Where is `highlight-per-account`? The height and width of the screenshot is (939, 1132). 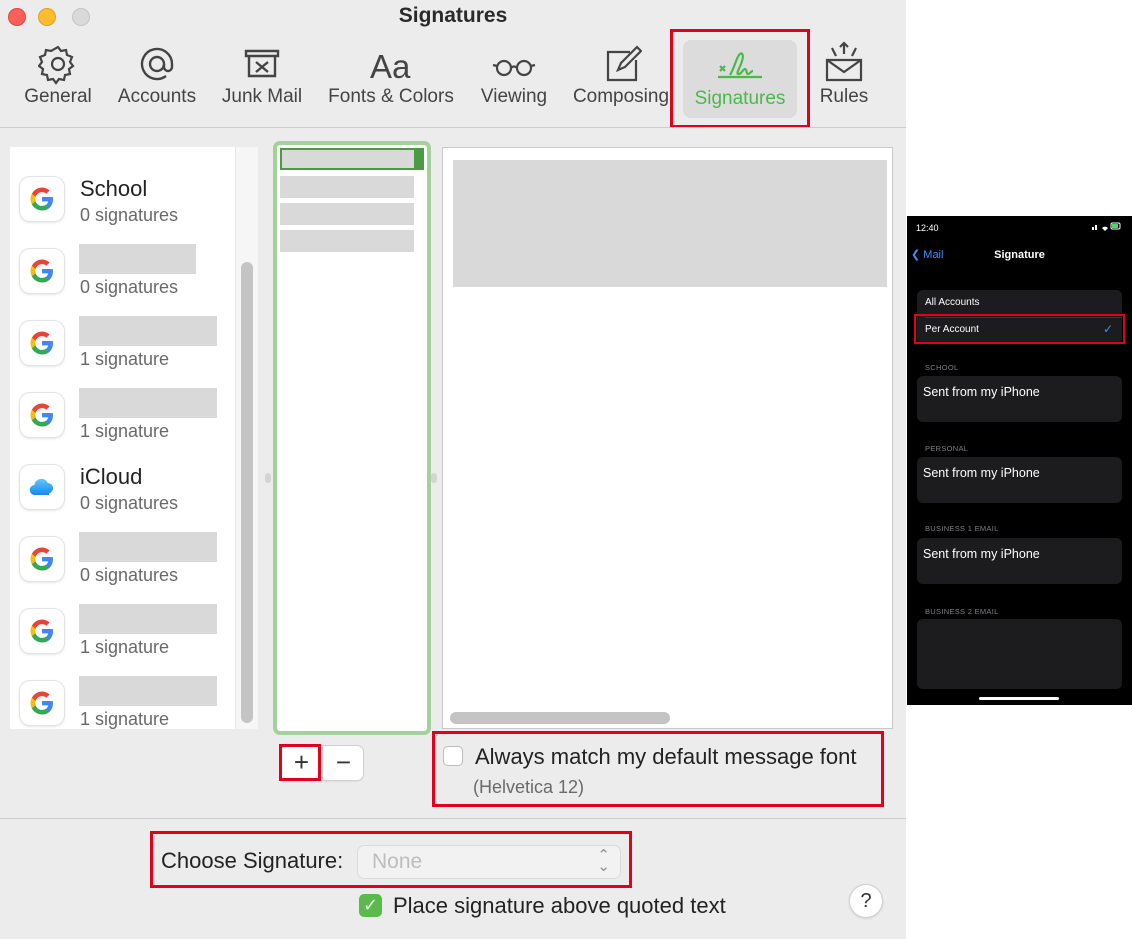
highlight-per-account is located at coordinates (1019, 329).